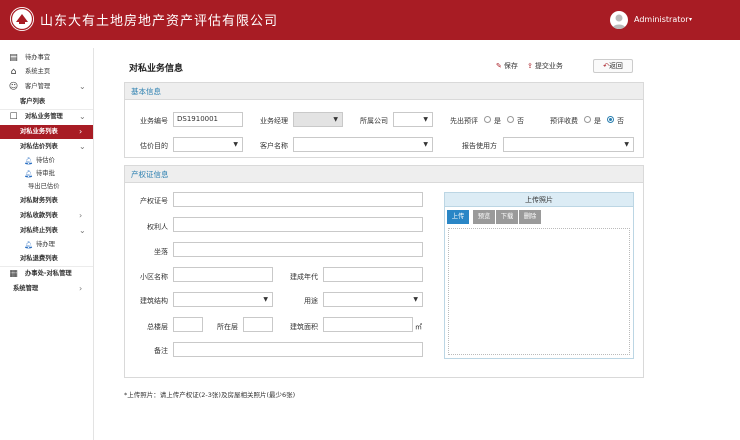  What do you see at coordinates (157, 327) in the screenshot?
I see `total-floors-label: 总楼层` at bounding box center [157, 327].